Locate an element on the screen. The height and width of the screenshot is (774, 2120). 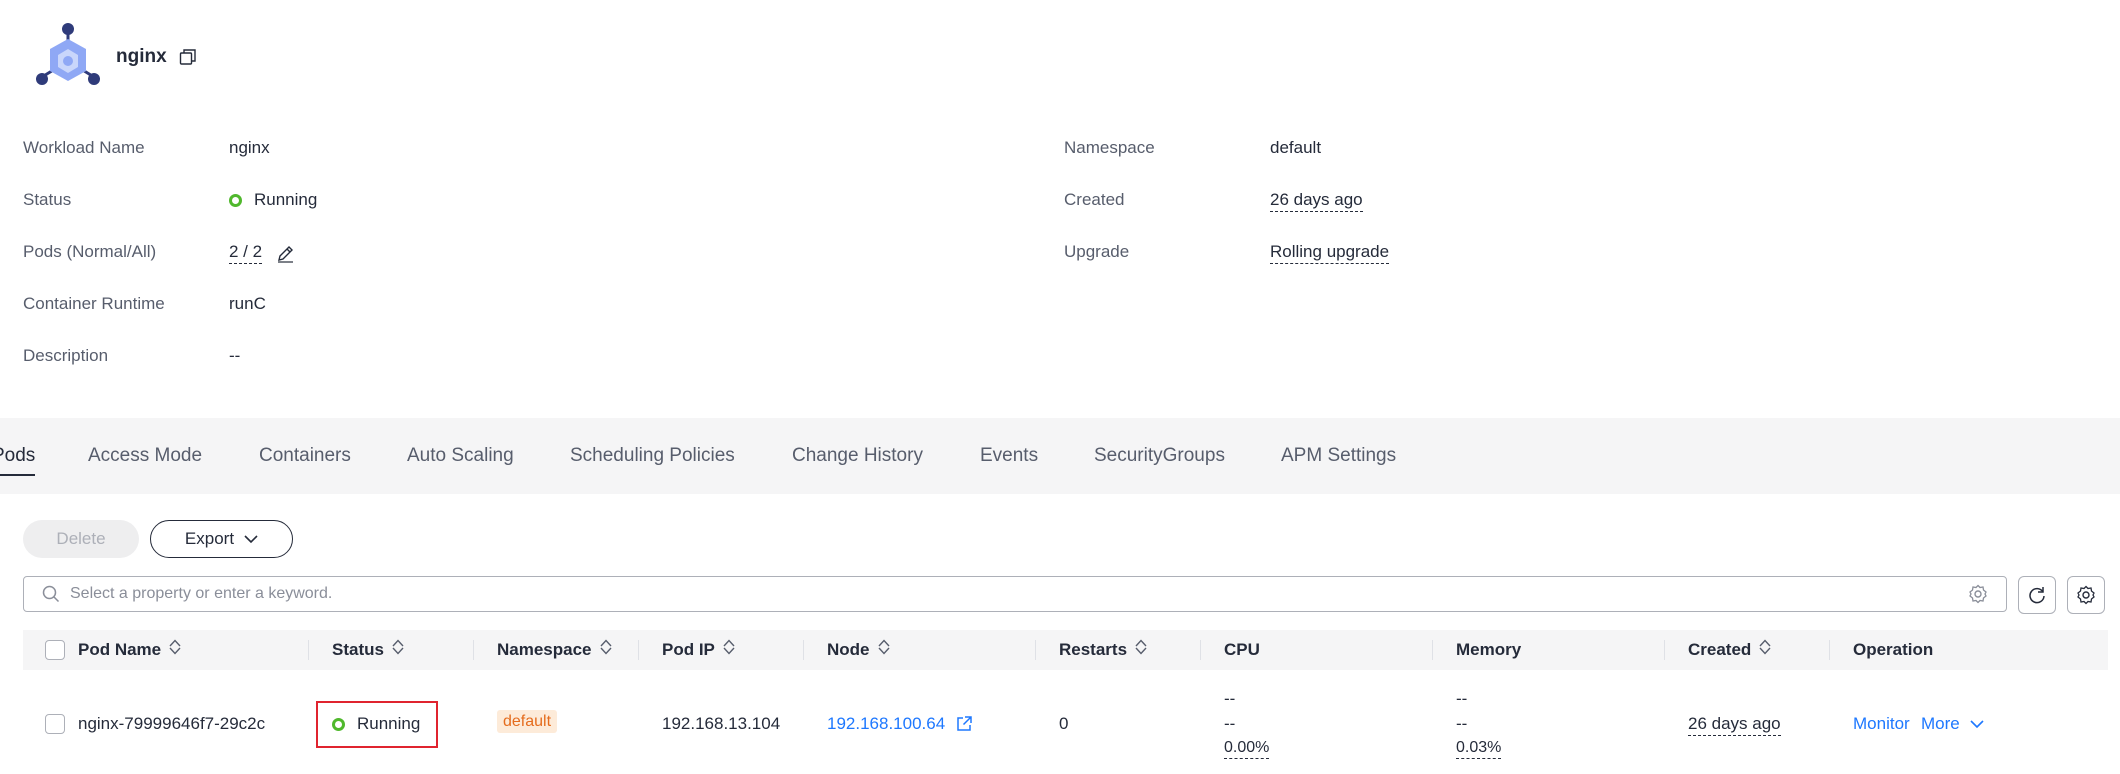
column-label: Node is located at coordinates (848, 649).